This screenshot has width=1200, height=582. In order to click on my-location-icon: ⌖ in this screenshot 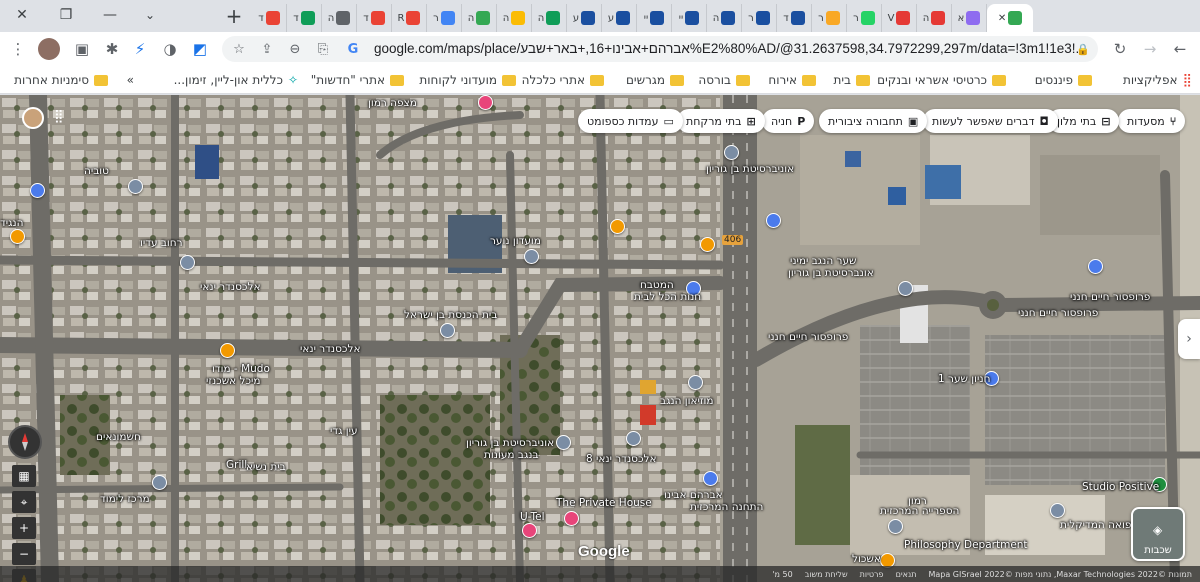, I will do `click(24, 502)`.